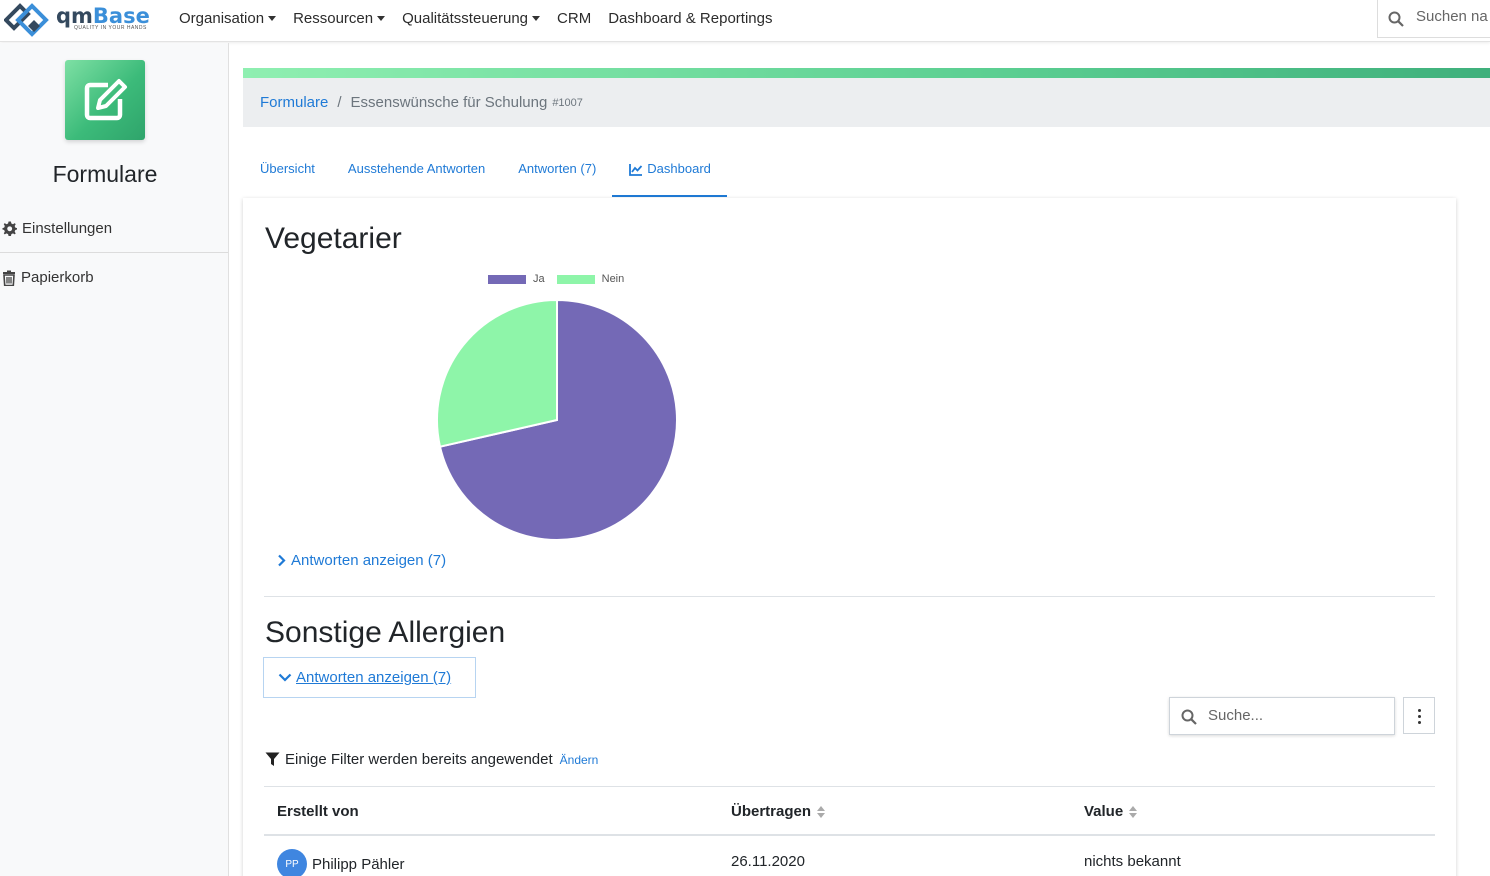 This screenshot has width=1490, height=876. Describe the element at coordinates (849, 786) in the screenshot. I see `table-top-border` at that location.